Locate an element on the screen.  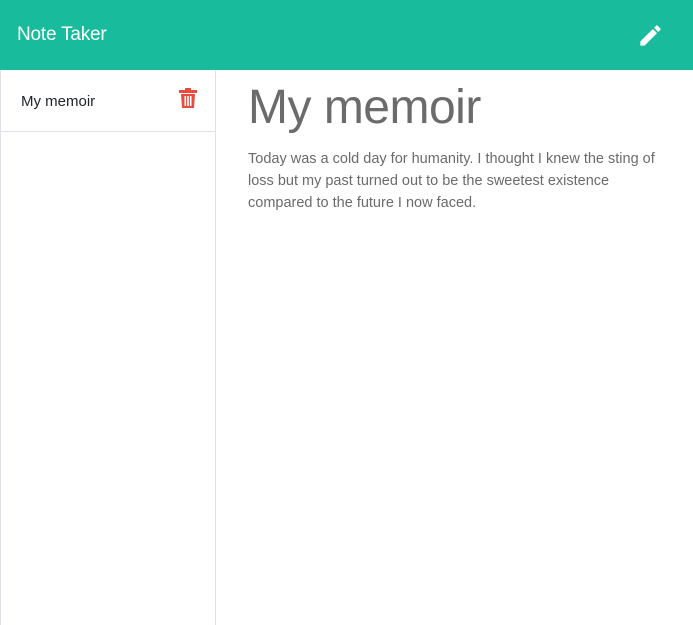
navbar-brand: Note Taker is located at coordinates (62, 35).